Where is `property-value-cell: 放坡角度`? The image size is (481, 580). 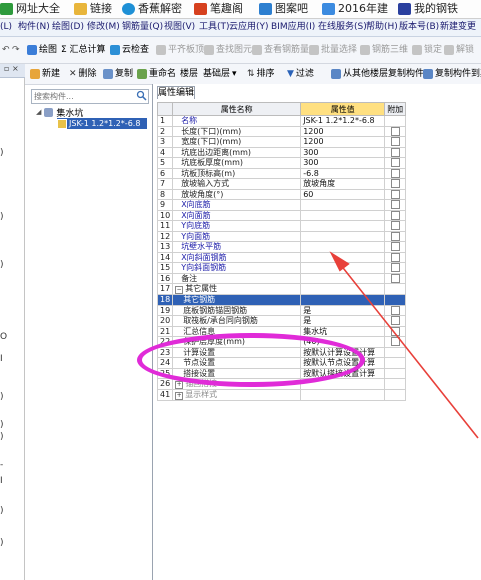
property-value-cell: 放坡角度 is located at coordinates (343, 184).